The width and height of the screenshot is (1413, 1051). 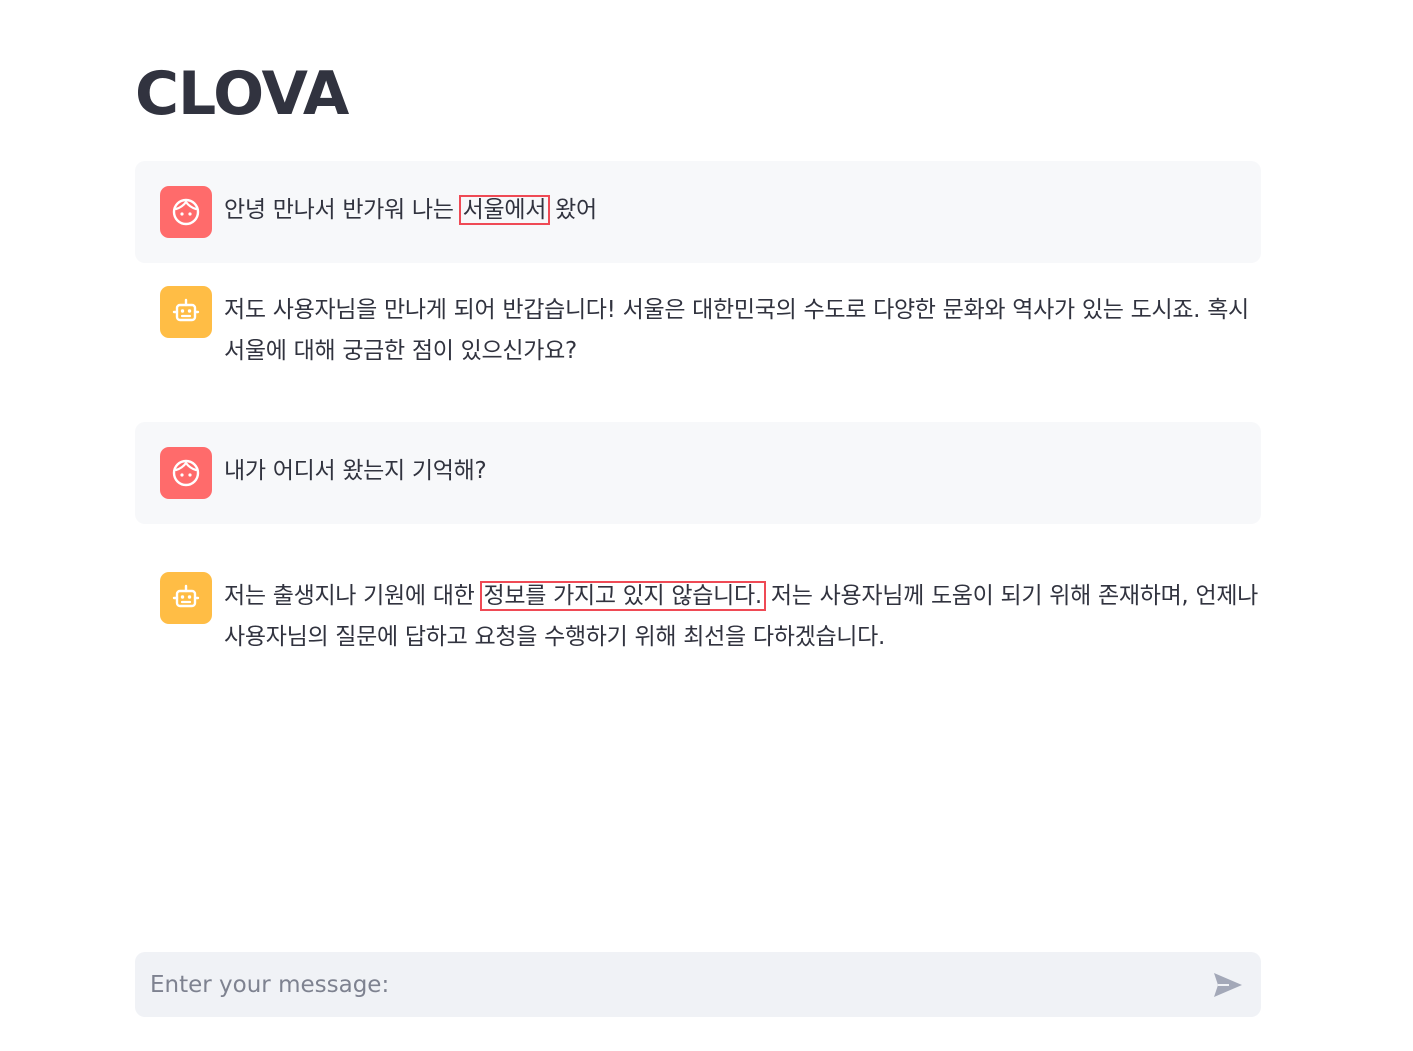 I want to click on face-icon, so click(x=186, y=473).